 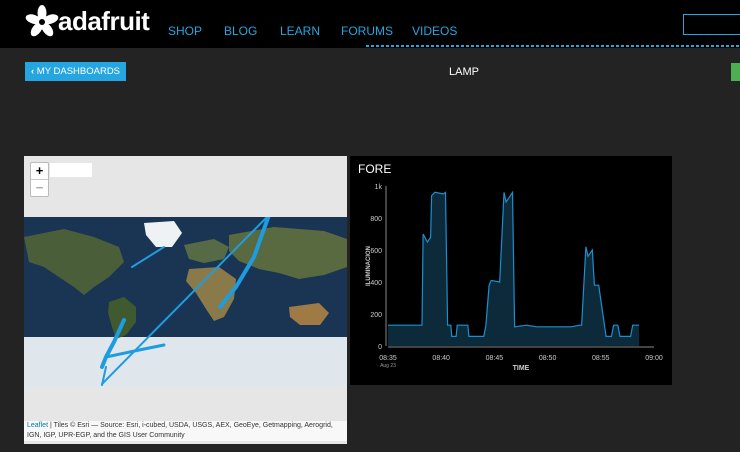 I want to click on nav-forums: FORUMS, so click(x=367, y=31).